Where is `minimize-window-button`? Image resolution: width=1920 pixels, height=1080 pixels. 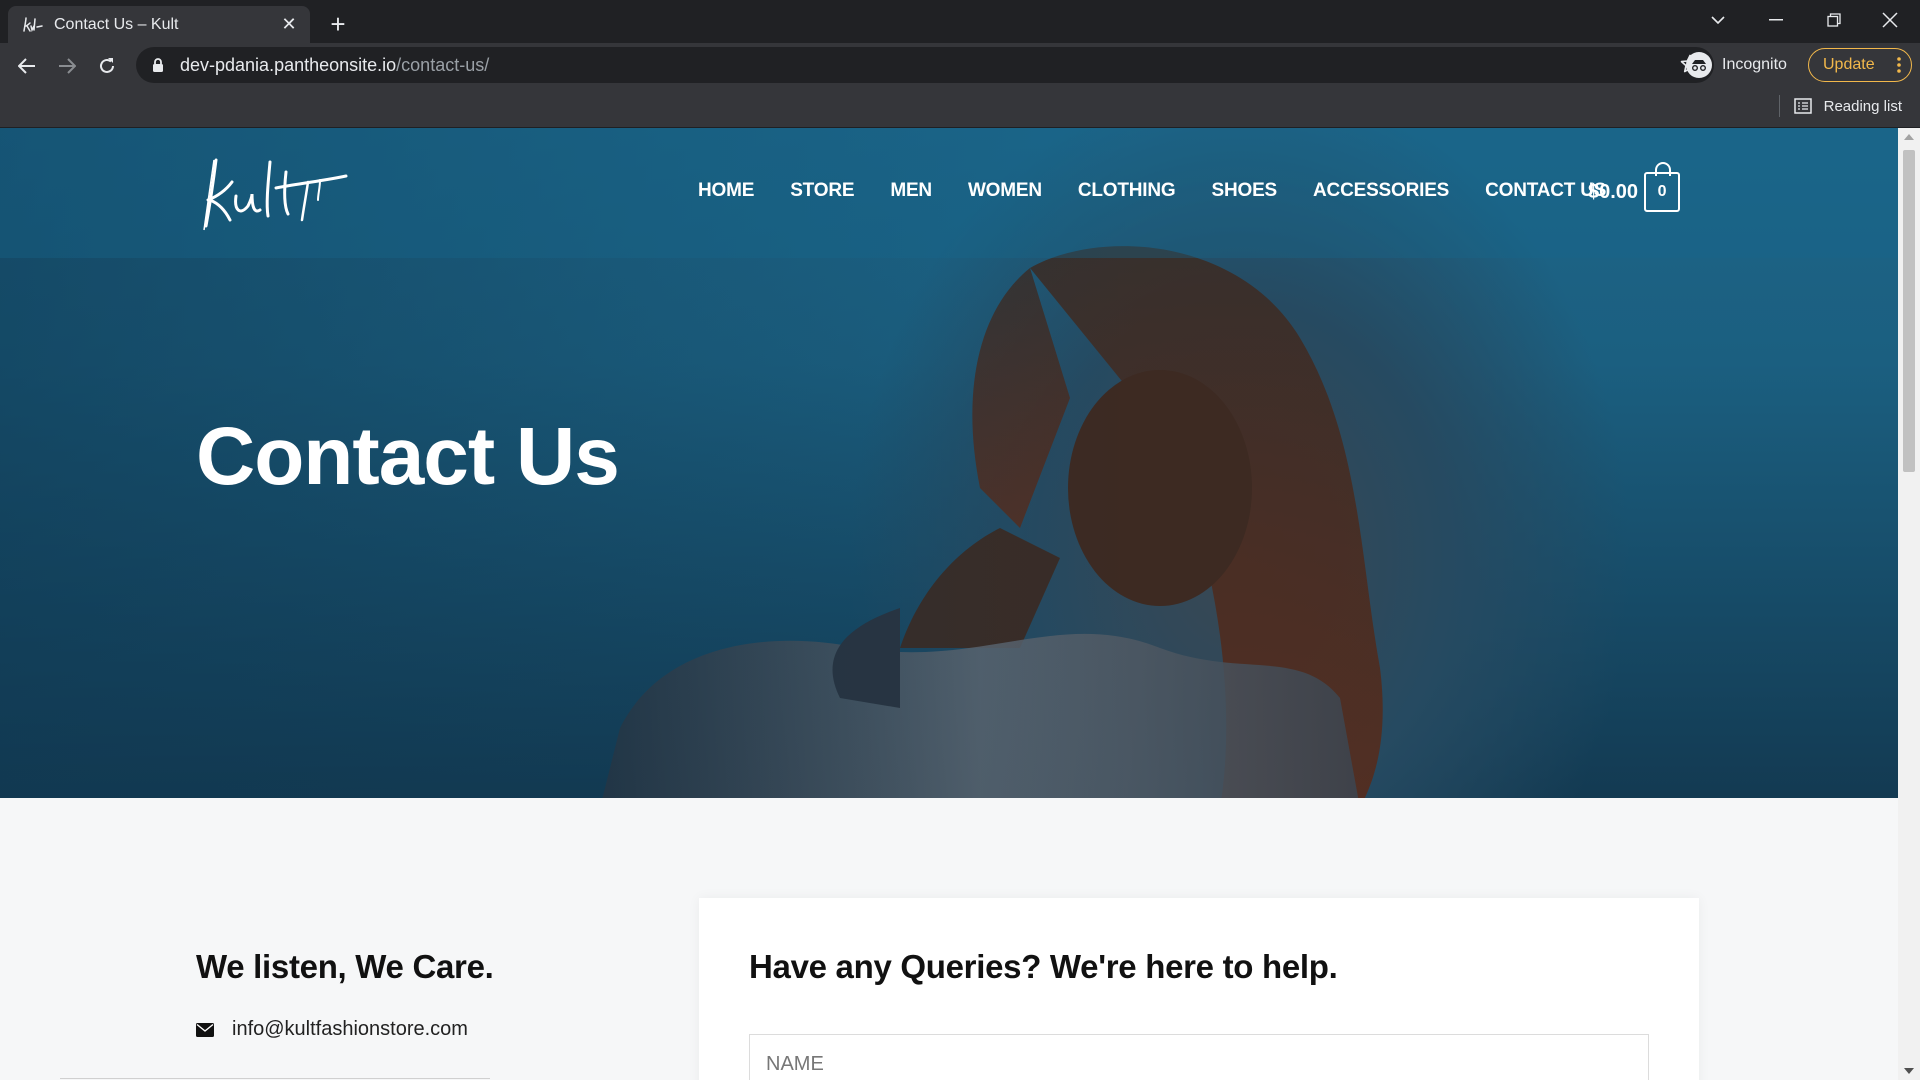 minimize-window-button is located at coordinates (1776, 20).